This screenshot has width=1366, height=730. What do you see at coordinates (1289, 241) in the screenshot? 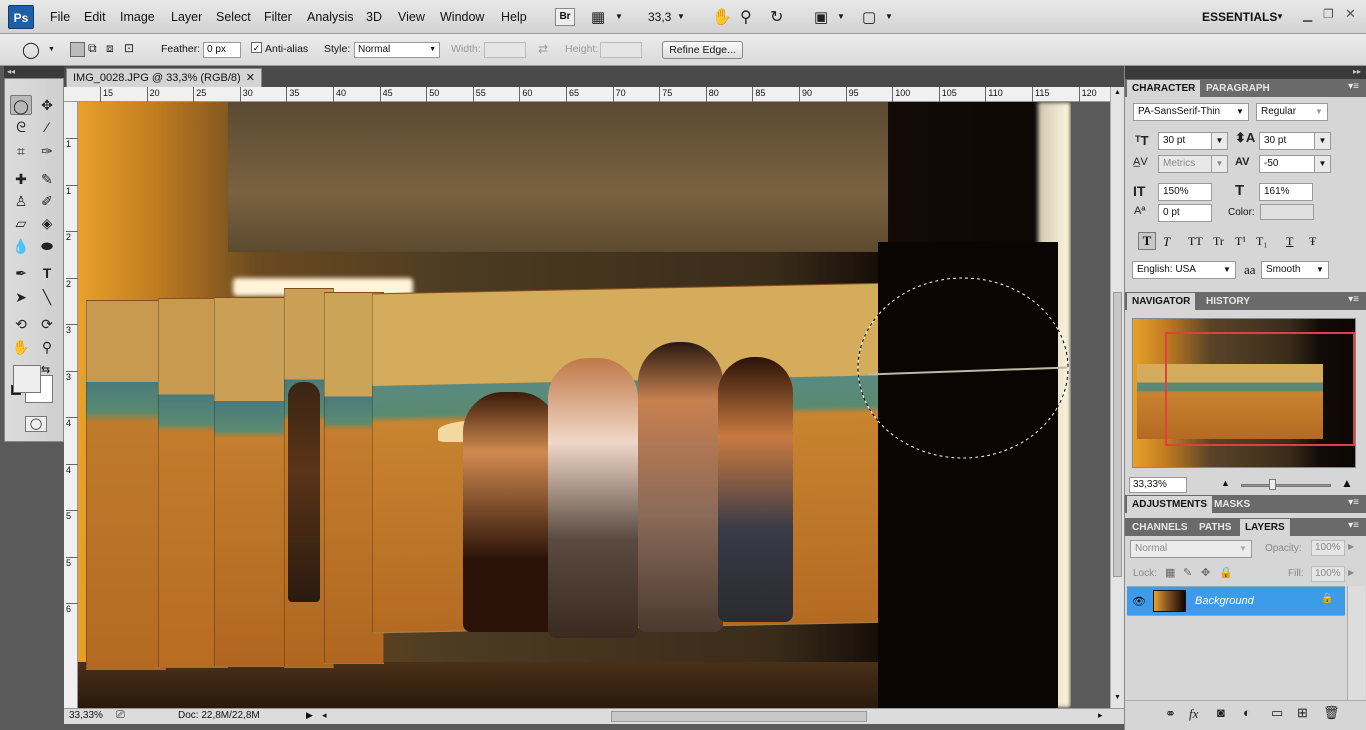
I see `underline-button: T` at bounding box center [1289, 241].